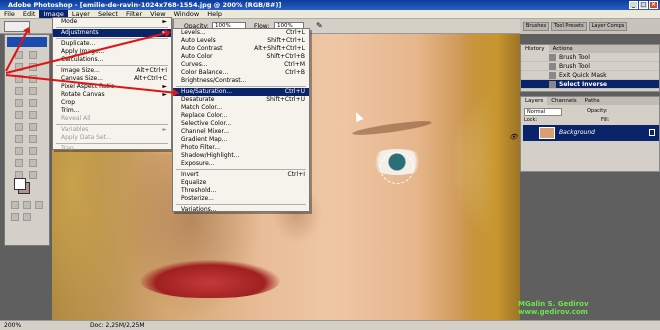 This screenshot has width=660, height=330. What do you see at coordinates (194, 182) in the screenshot?
I see `menu-item-label: Equalize` at bounding box center [194, 182].